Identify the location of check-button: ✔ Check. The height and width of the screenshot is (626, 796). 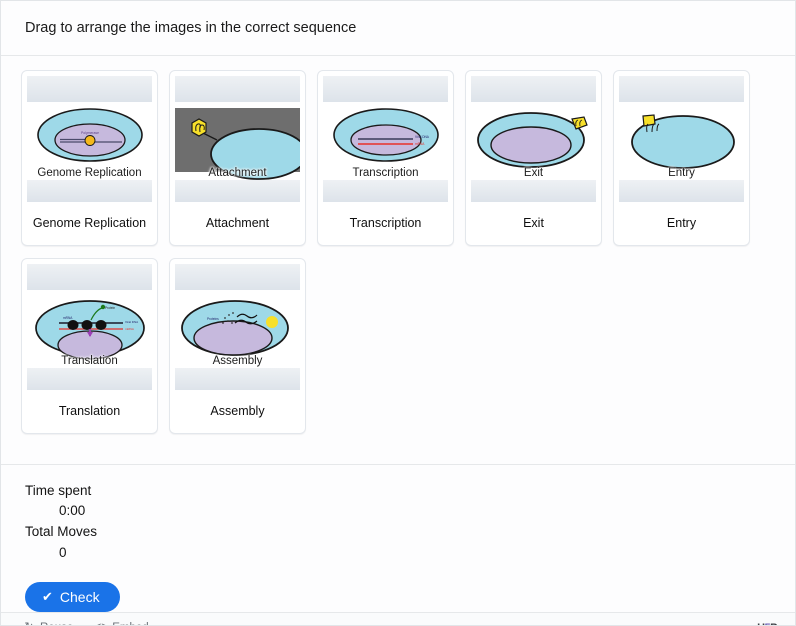
(72, 596).